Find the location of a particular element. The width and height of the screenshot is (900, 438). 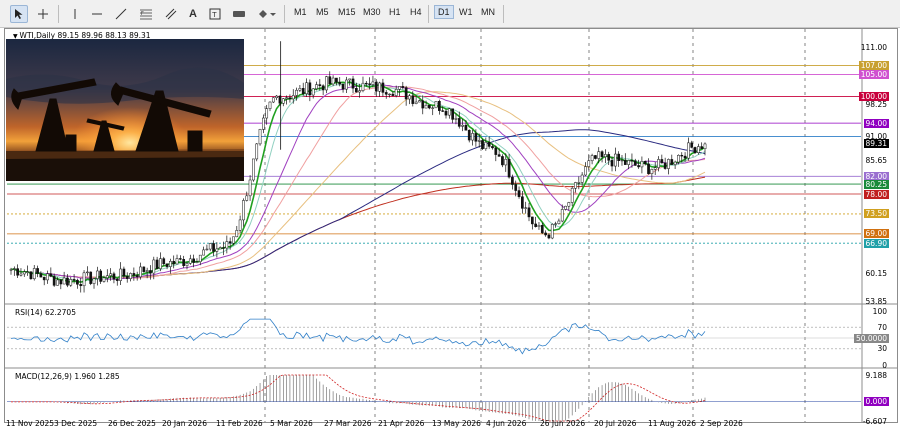

price-level-label: 105.00 is located at coordinates (873, 74).